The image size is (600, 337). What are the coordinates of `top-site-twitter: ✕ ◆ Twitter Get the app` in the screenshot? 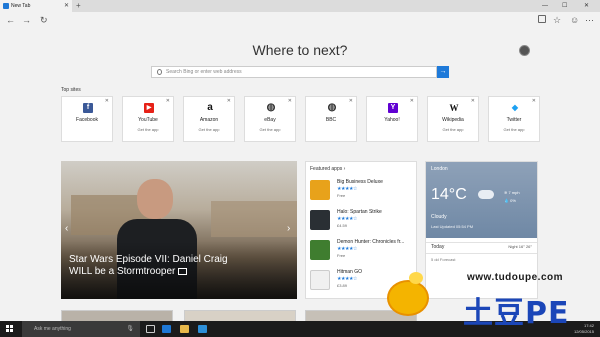 It's located at (514, 119).